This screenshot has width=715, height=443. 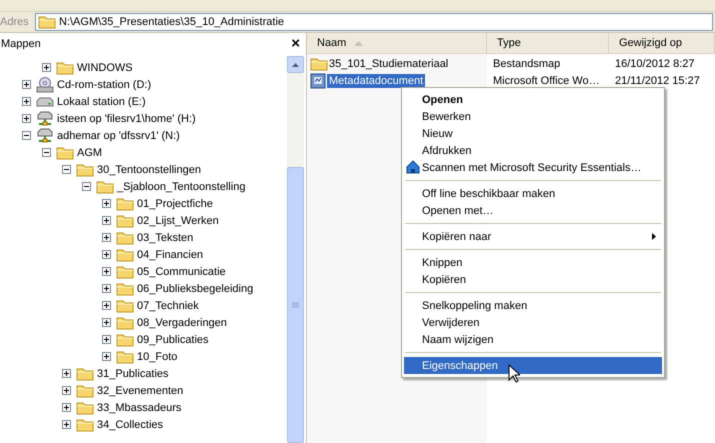 What do you see at coordinates (533, 279) in the screenshot?
I see `menu-item: Kopiëren` at bounding box center [533, 279].